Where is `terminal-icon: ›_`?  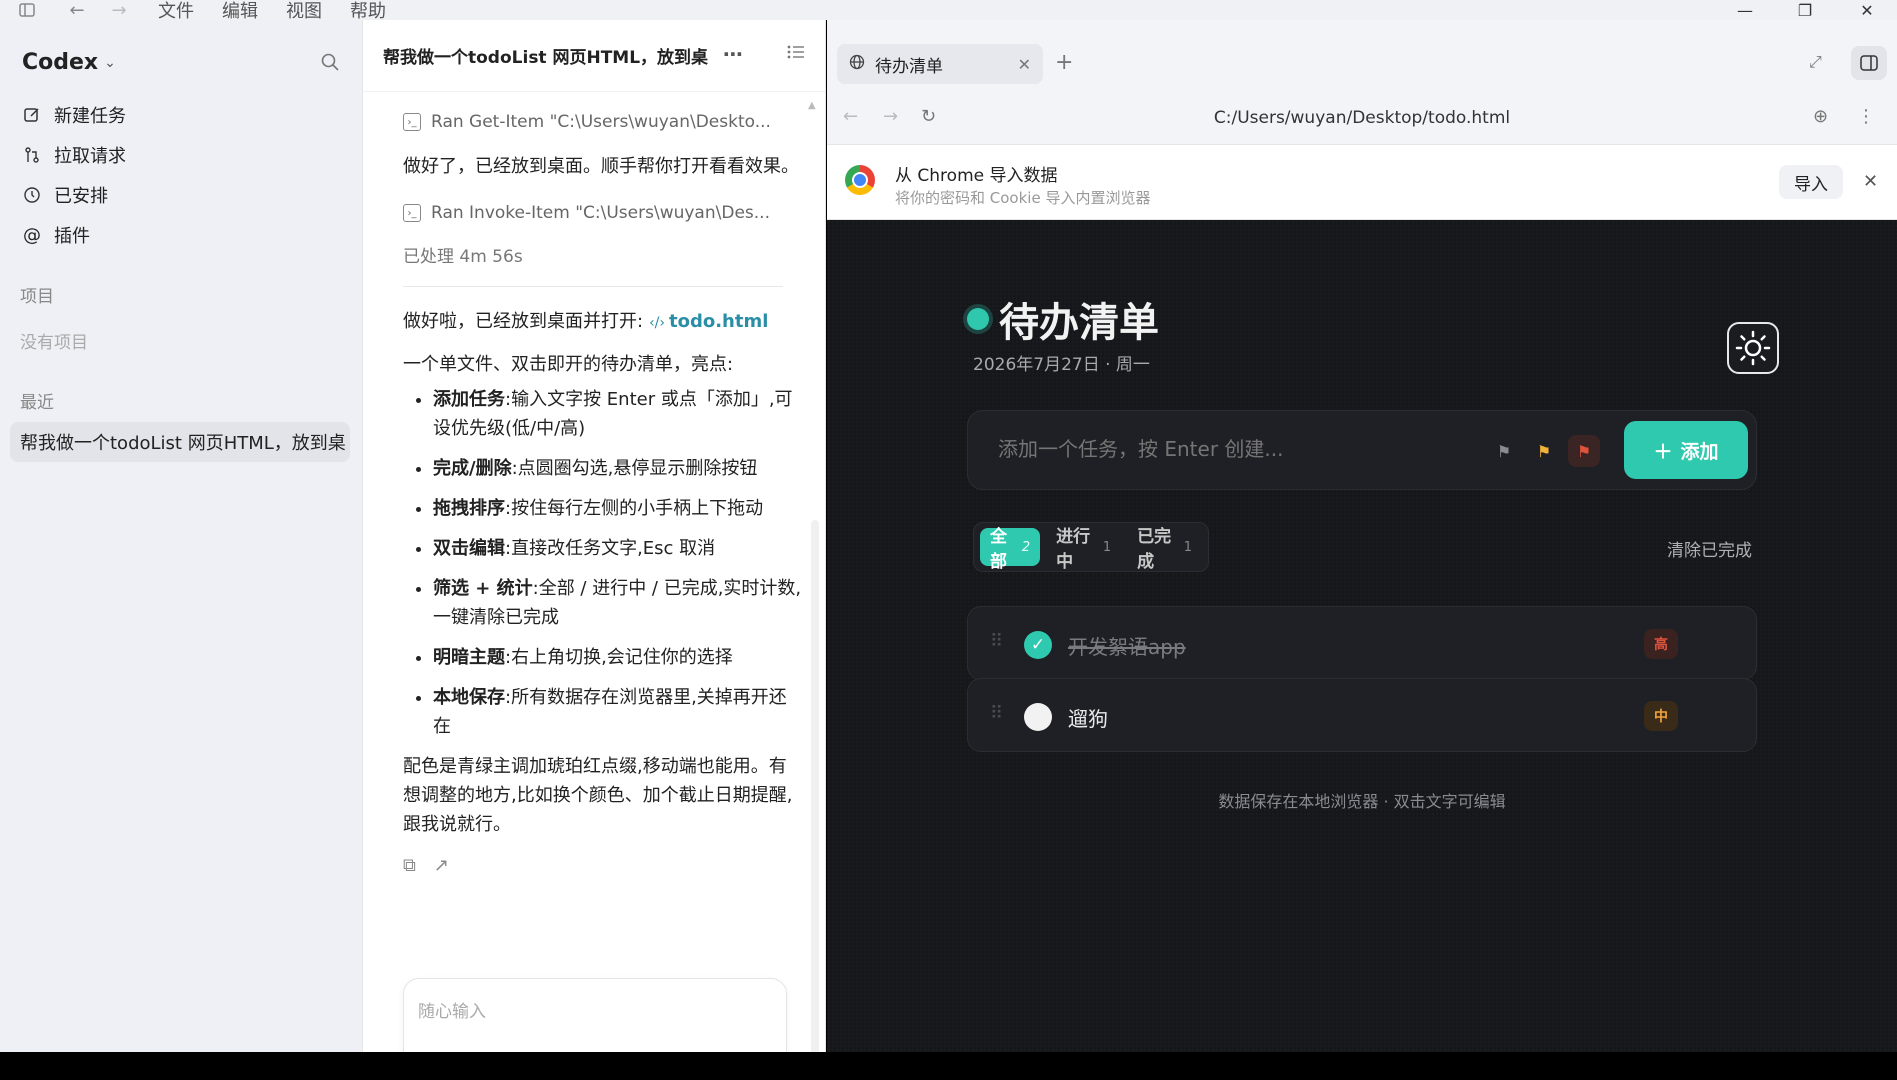
terminal-icon: ›_ is located at coordinates (412, 213).